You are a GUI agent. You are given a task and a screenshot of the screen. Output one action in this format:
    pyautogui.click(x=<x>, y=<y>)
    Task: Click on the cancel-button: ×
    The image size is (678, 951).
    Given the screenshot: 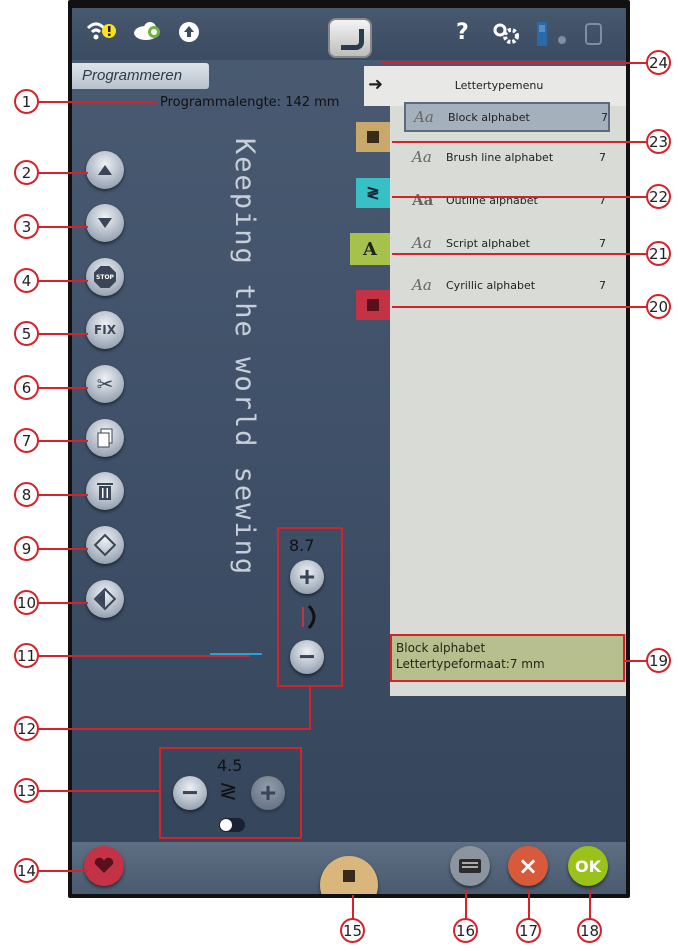 What is the action you would take?
    pyautogui.click(x=528, y=866)
    